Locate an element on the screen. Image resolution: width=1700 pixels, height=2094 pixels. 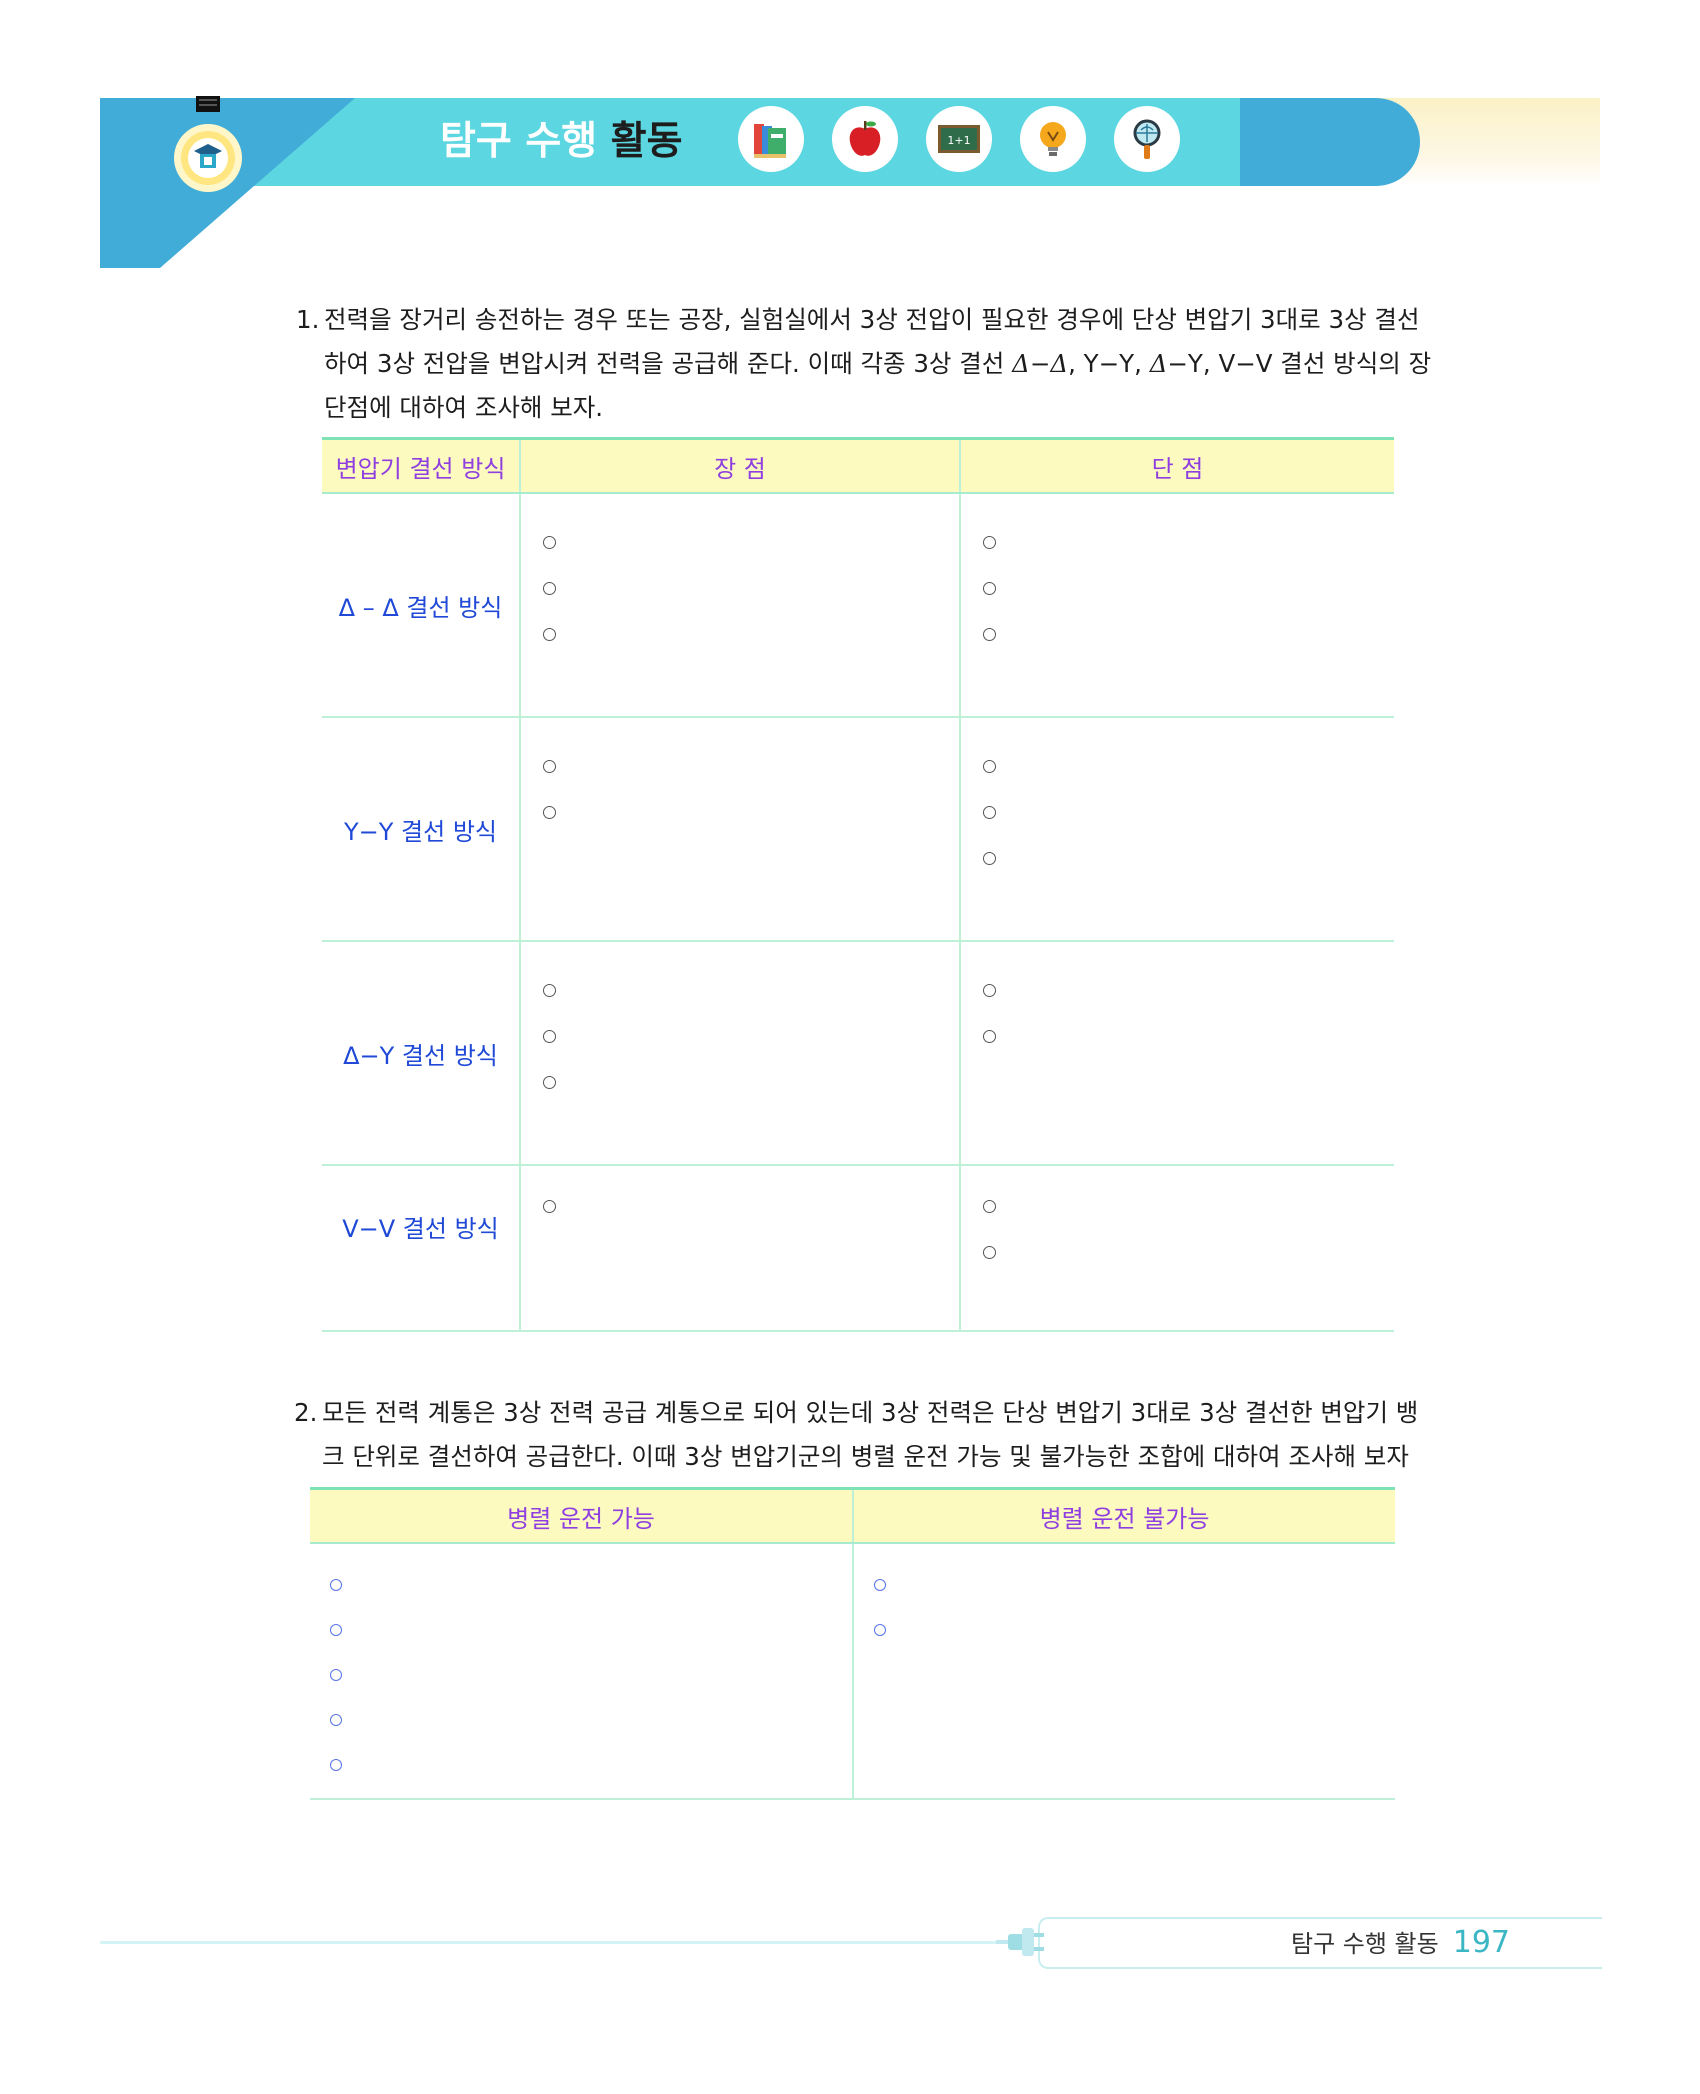
table-header-row: 변압기 결선 방식 장 점 단 점 is located at coordinates (858, 465).